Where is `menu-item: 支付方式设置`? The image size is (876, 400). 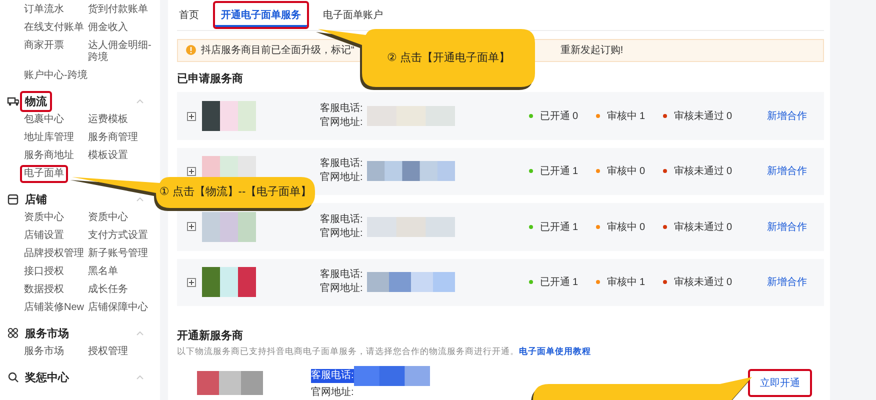
menu-item: 支付方式设置 is located at coordinates (118, 236).